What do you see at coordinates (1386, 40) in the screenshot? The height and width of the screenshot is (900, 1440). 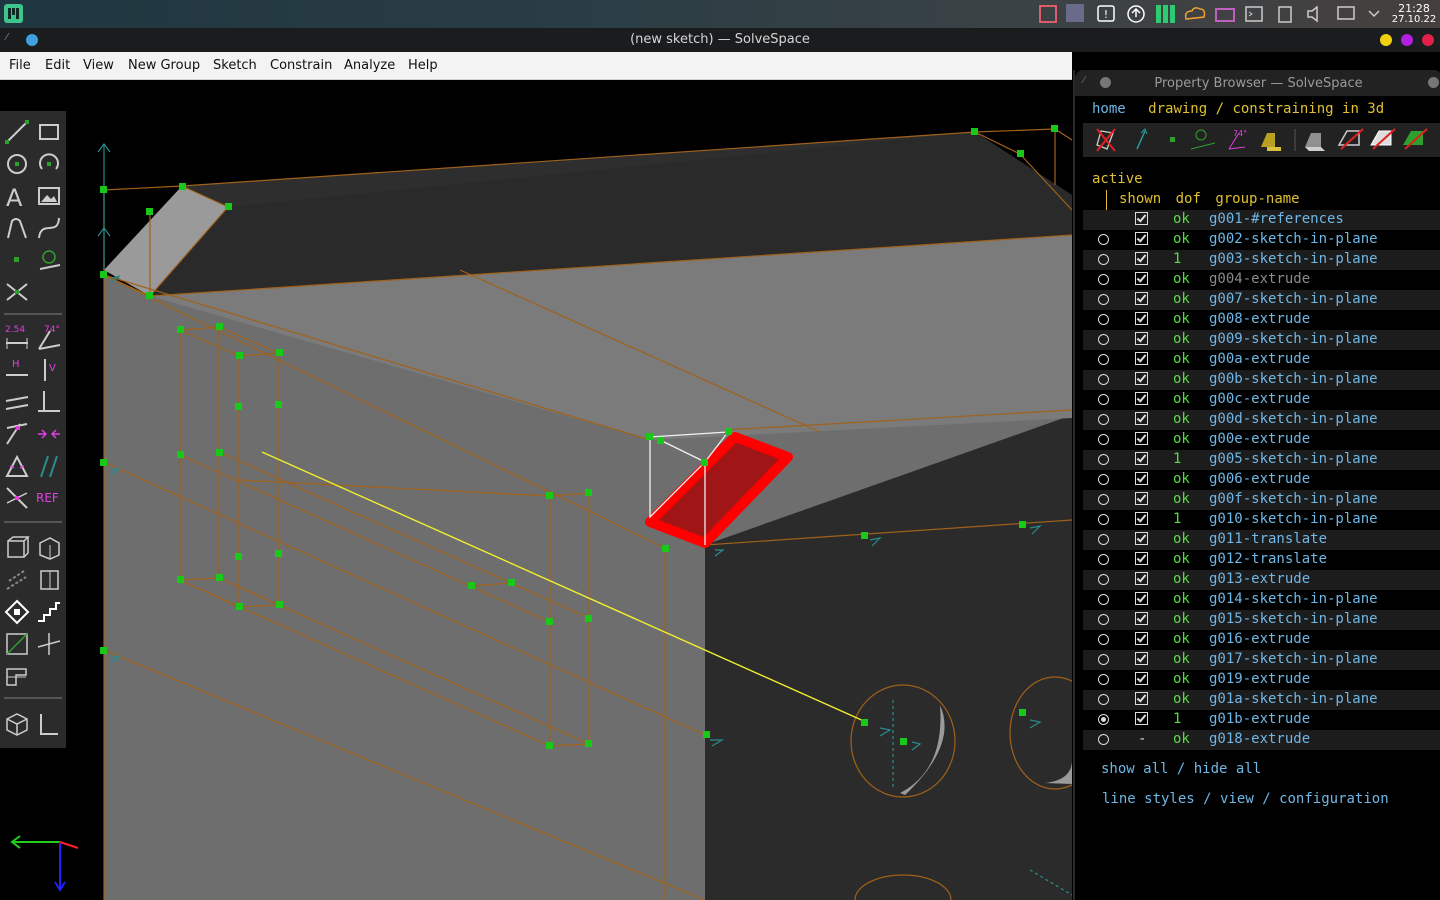 I see `minimize-button` at bounding box center [1386, 40].